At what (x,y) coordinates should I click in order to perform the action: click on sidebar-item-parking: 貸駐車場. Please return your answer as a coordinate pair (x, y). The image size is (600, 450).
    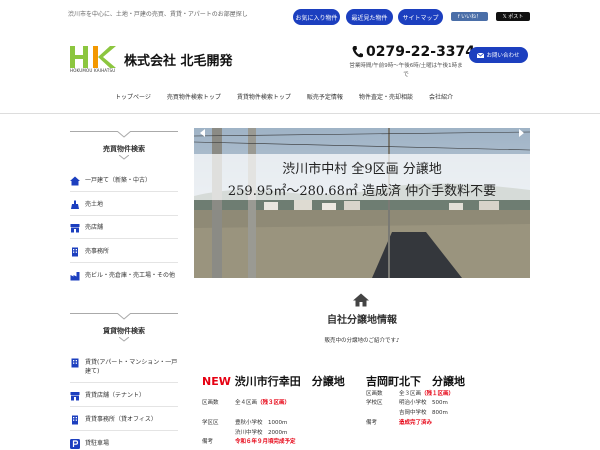
    Looking at the image, I should click on (124, 444).